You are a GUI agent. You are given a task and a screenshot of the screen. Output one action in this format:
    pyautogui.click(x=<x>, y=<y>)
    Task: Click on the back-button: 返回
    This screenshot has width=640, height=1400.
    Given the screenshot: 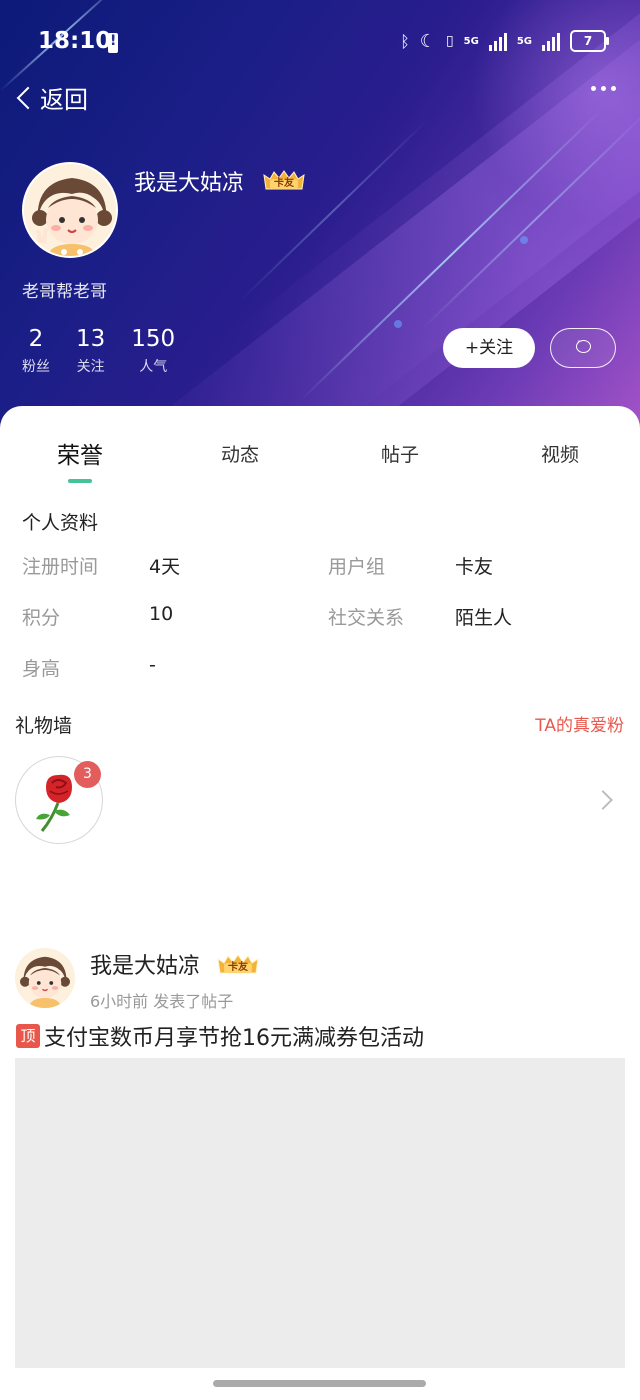 What is the action you would take?
    pyautogui.click(x=51, y=97)
    